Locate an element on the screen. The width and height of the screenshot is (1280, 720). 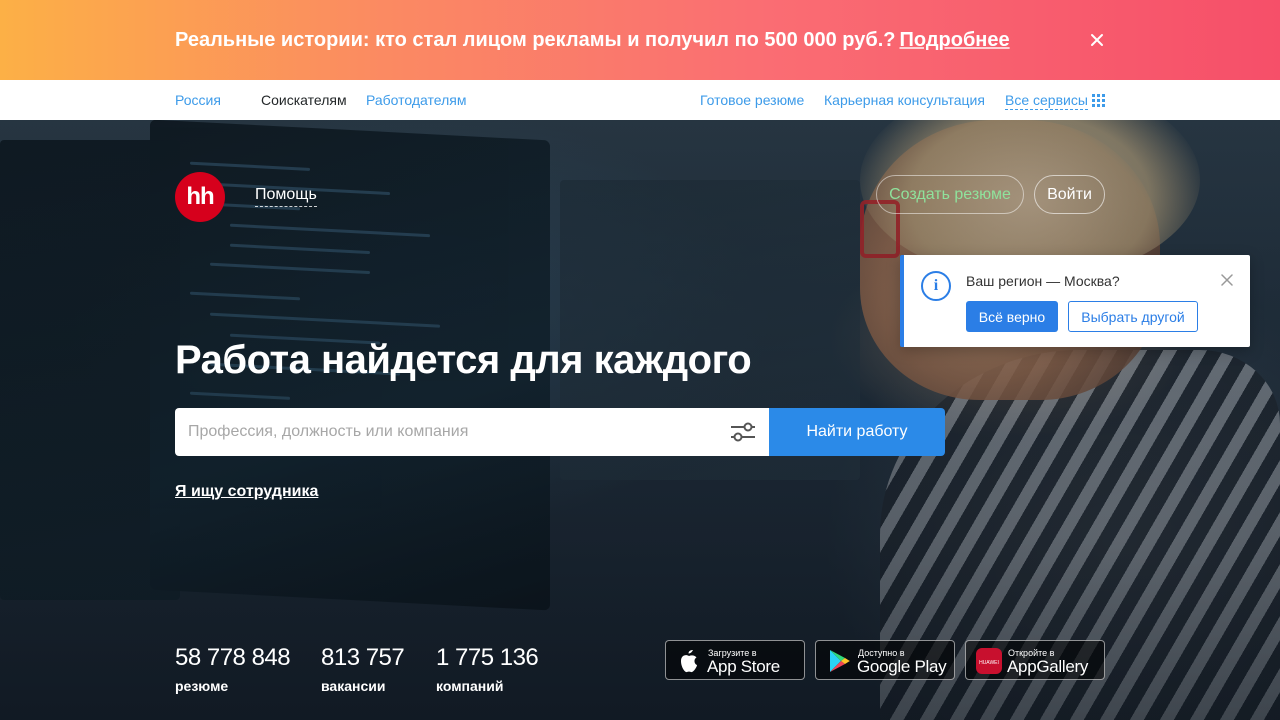
google-play-icon is located at coordinates (840, 661).